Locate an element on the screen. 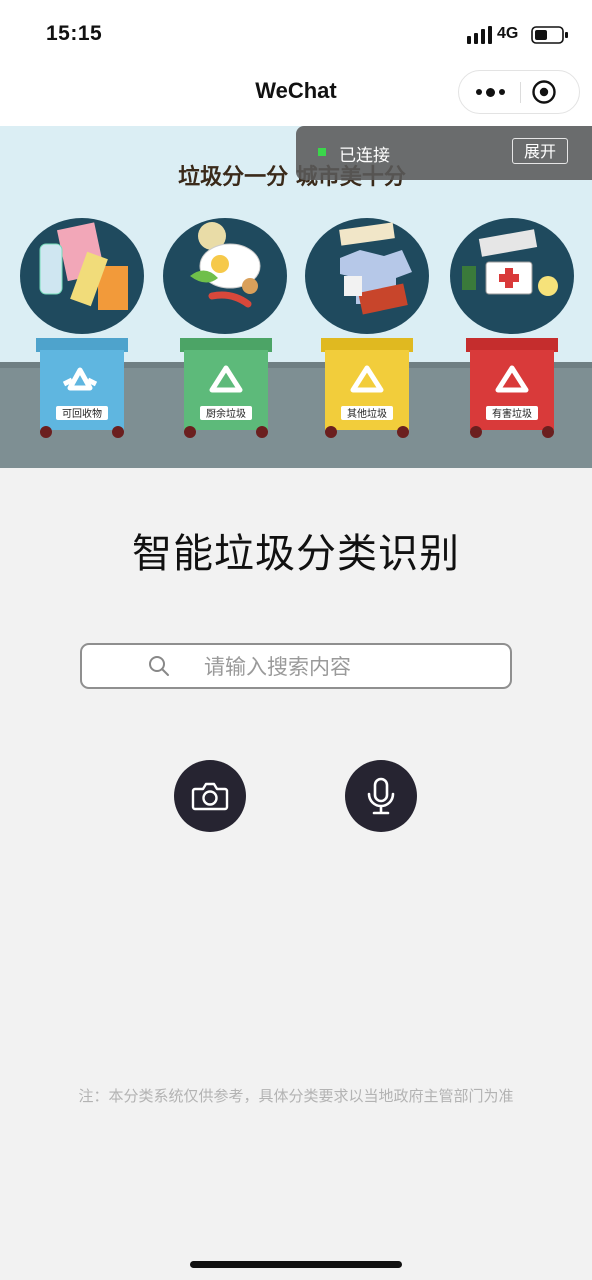  page-title: 智能垃圾分类识别 is located at coordinates (296, 554).